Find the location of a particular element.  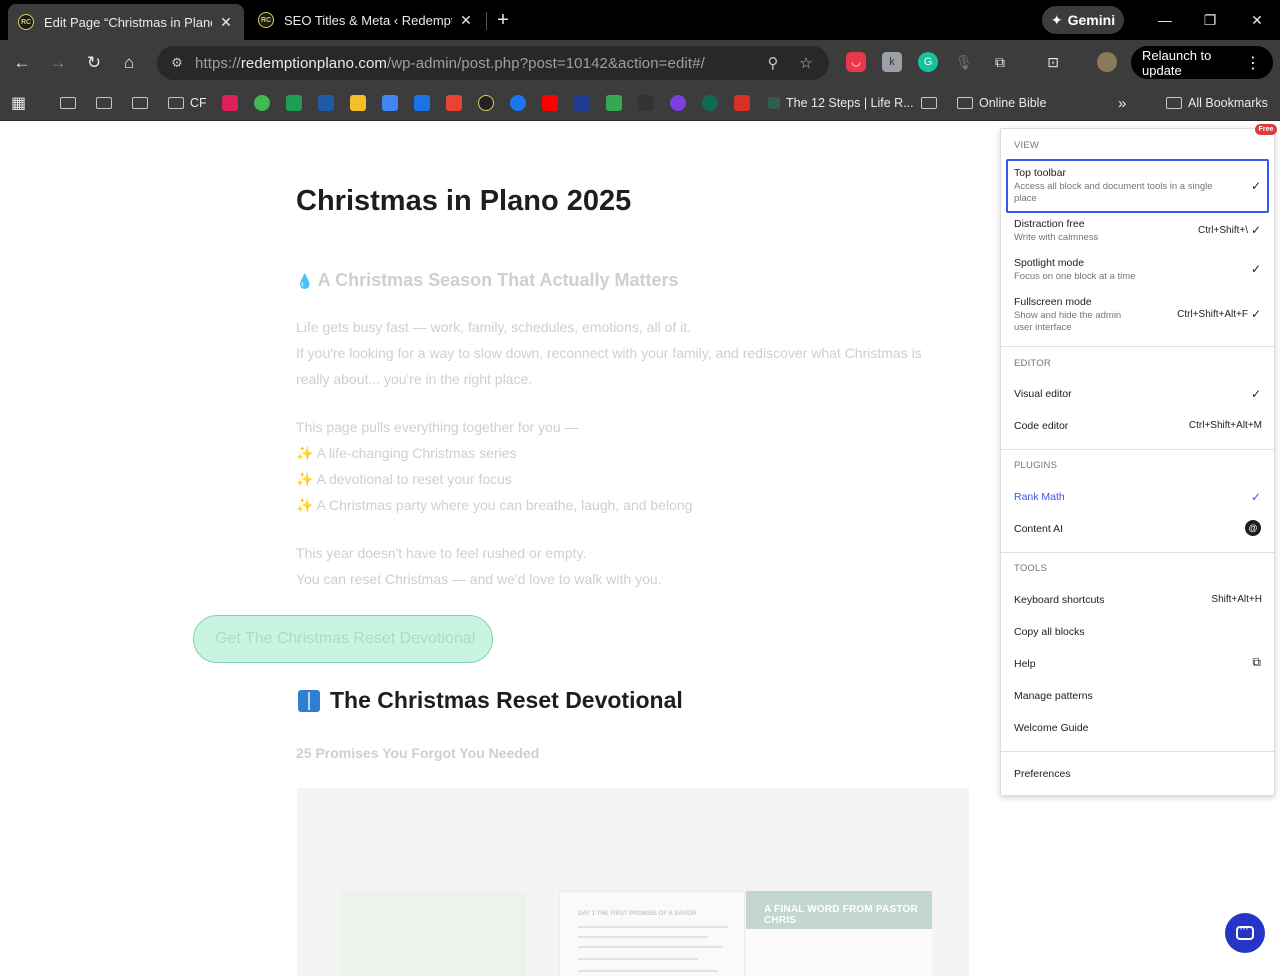

canva-icon is located at coordinates (678, 103).